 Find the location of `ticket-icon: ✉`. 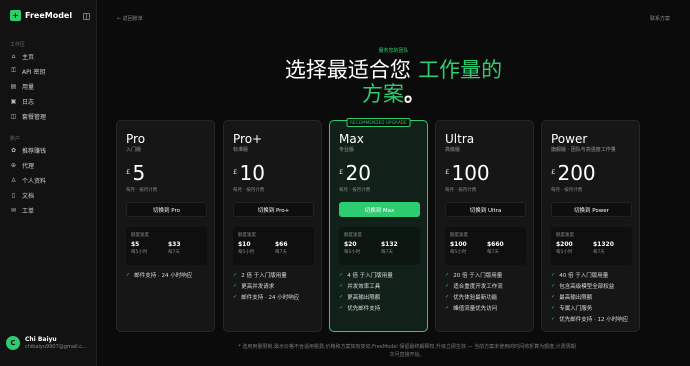

ticket-icon: ✉ is located at coordinates (13, 210).